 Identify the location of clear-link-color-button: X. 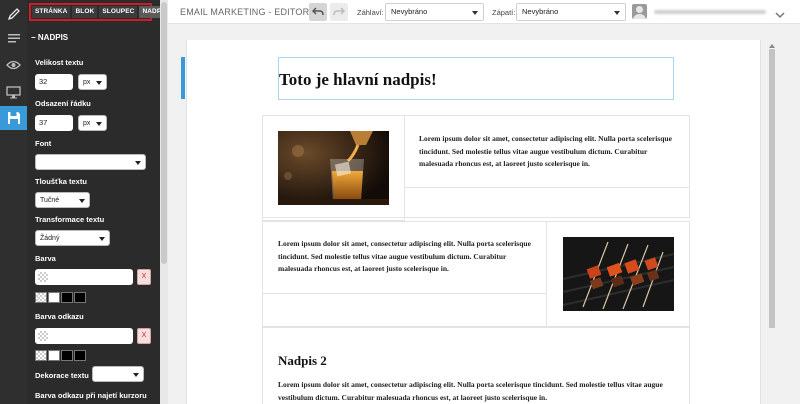
(144, 336).